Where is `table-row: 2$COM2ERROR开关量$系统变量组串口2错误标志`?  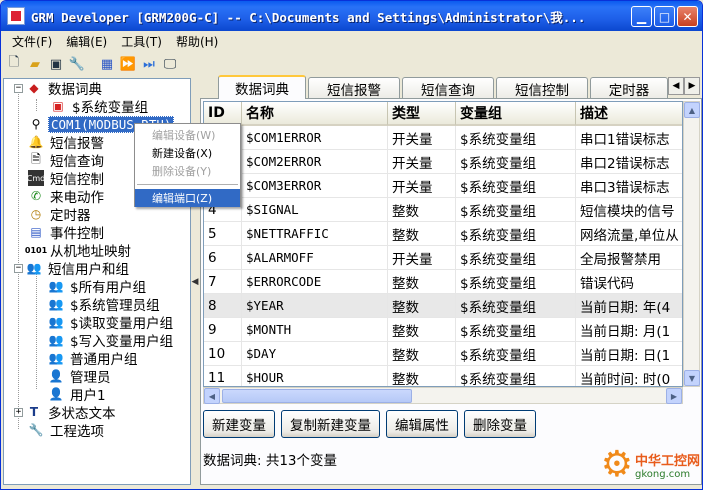
table-row: 2$COM2ERROR开关量$系统变量组串口2错误标志 is located at coordinates (443, 162).